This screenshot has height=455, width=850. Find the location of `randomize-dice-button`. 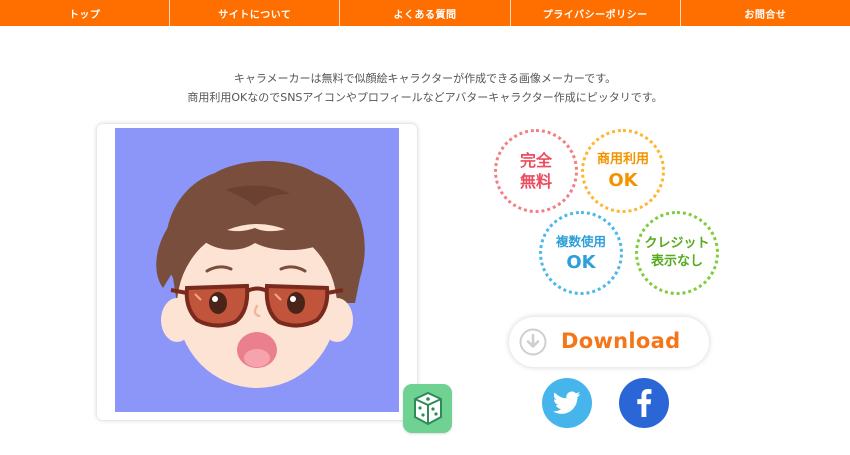

randomize-dice-button is located at coordinates (427, 408).